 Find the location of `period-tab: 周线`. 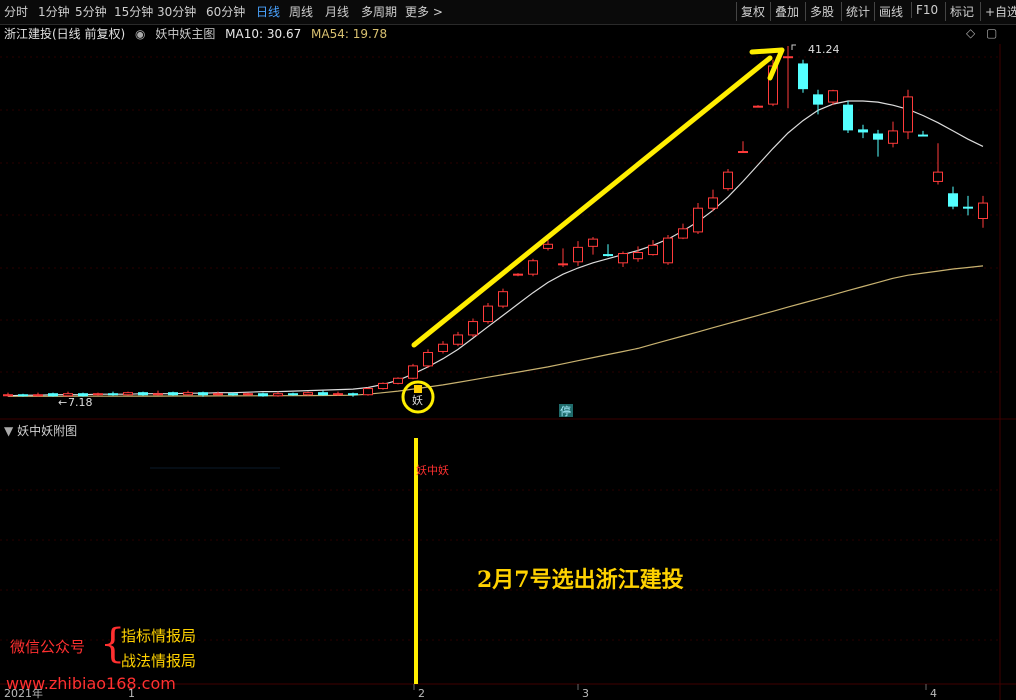

period-tab: 周线 is located at coordinates (301, 11).